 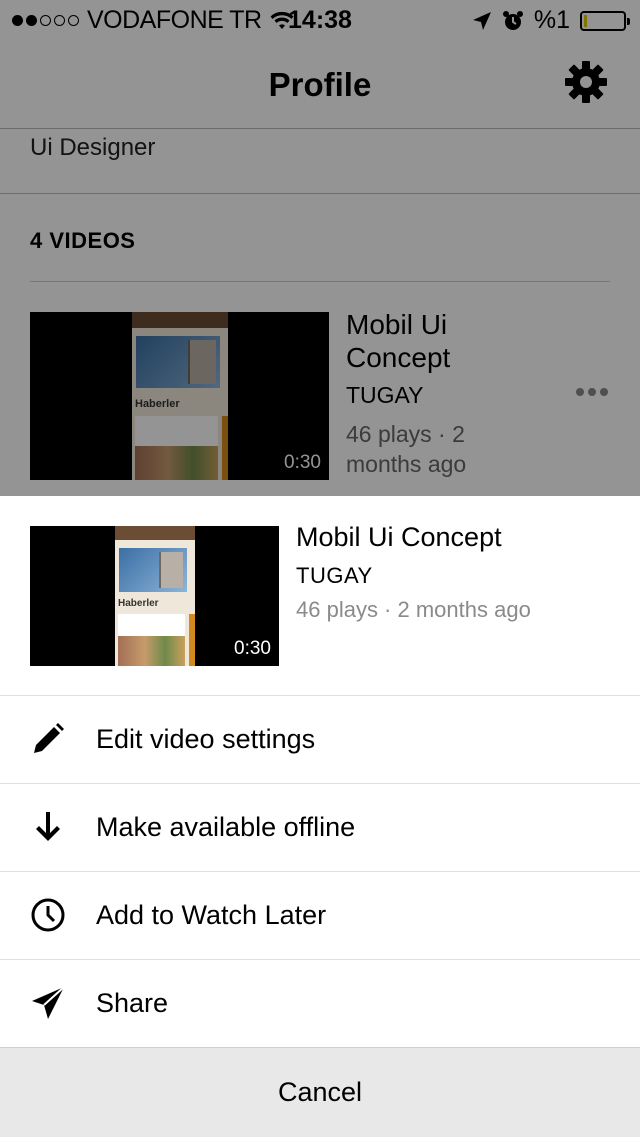 What do you see at coordinates (320, 1003) in the screenshot?
I see `share-button: Share` at bounding box center [320, 1003].